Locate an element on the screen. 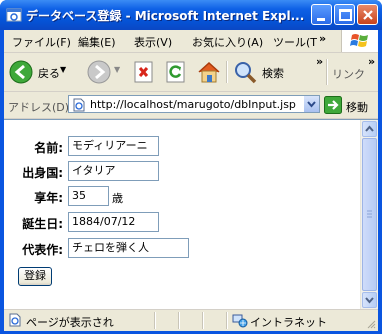 The width and height of the screenshot is (382, 334). address-dropdown-button is located at coordinates (311, 104).